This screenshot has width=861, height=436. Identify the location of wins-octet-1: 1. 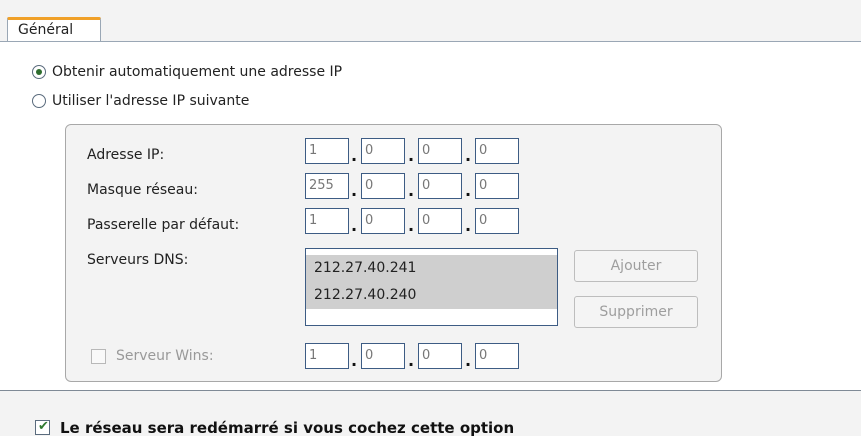
(327, 356).